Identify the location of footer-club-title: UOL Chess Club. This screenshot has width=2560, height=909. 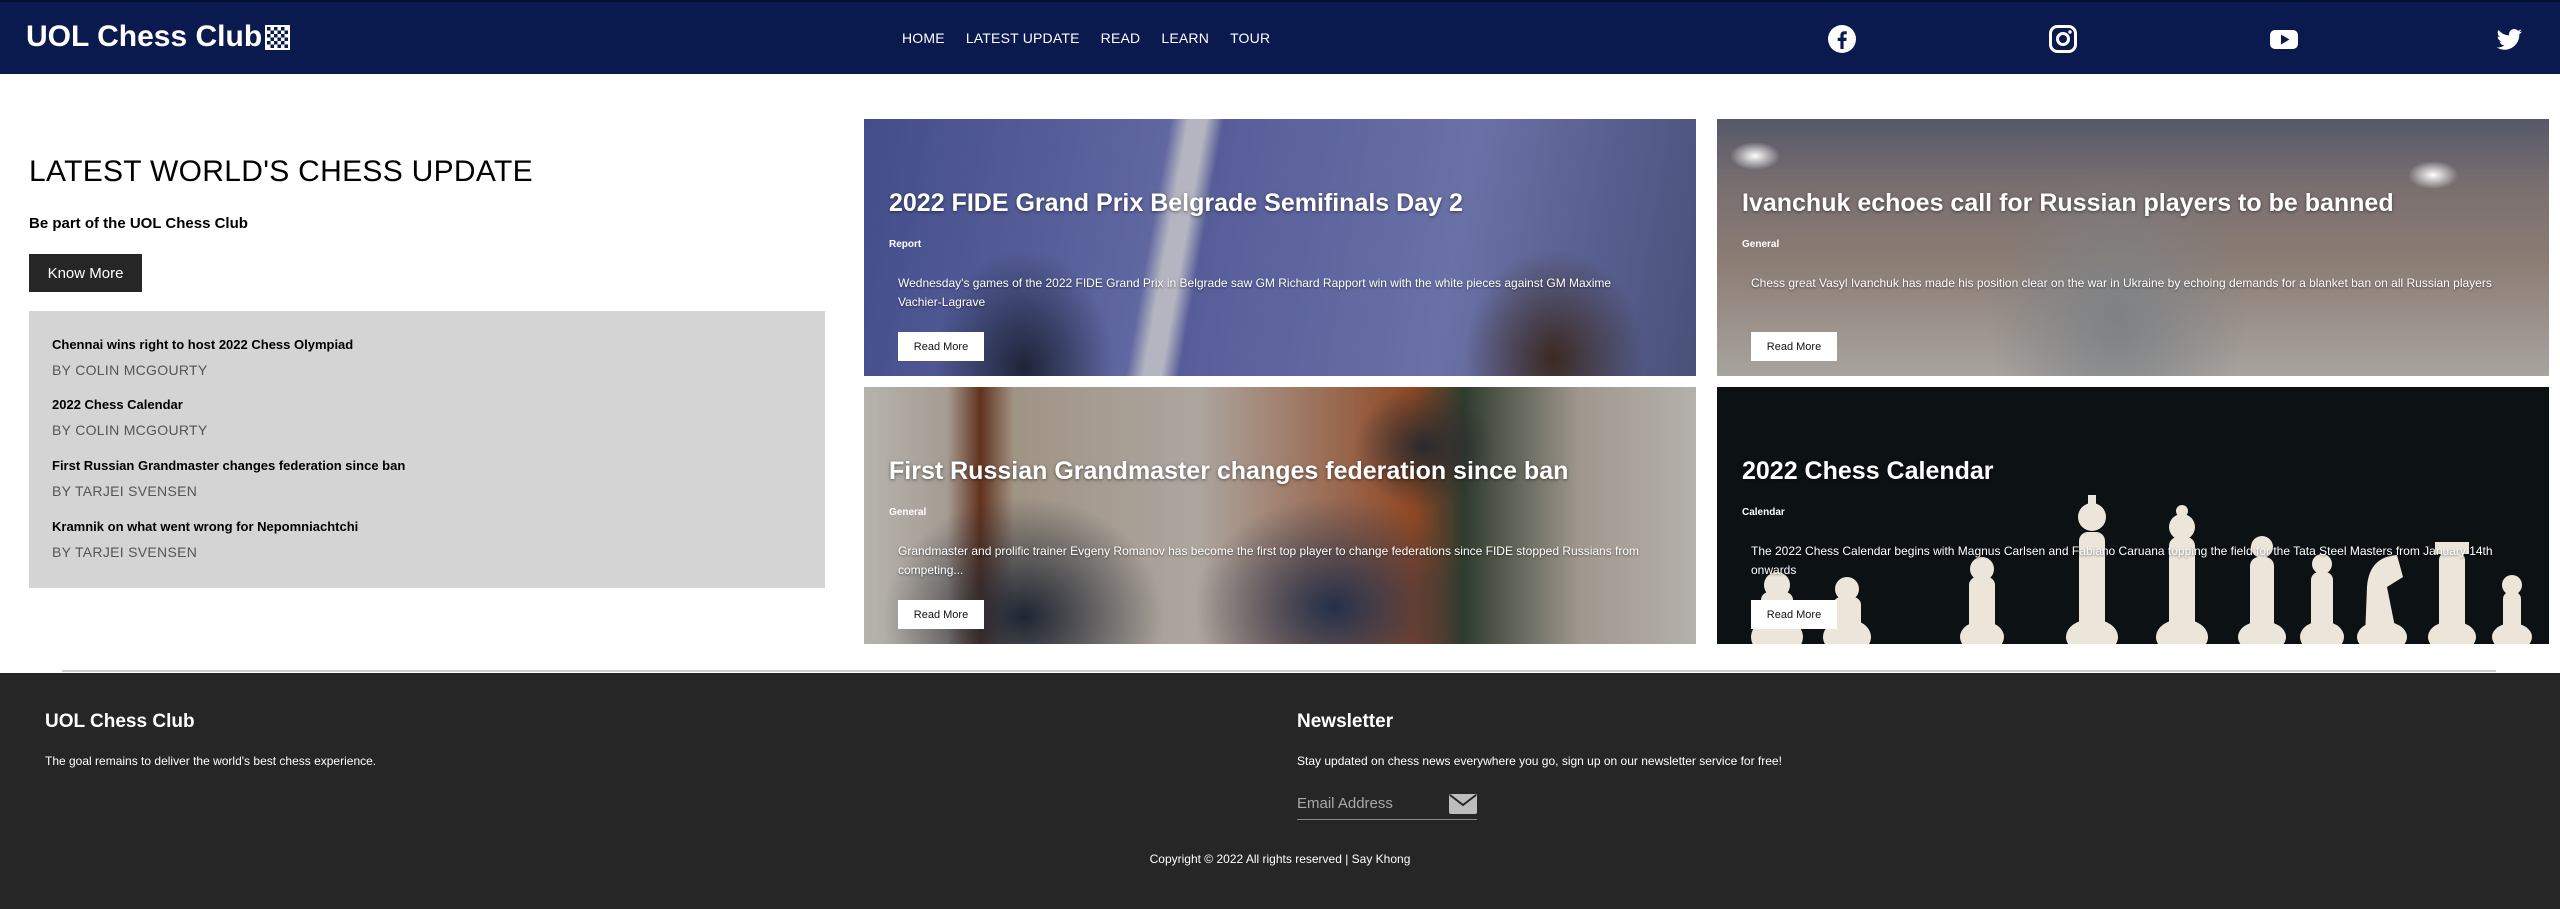
(120, 721).